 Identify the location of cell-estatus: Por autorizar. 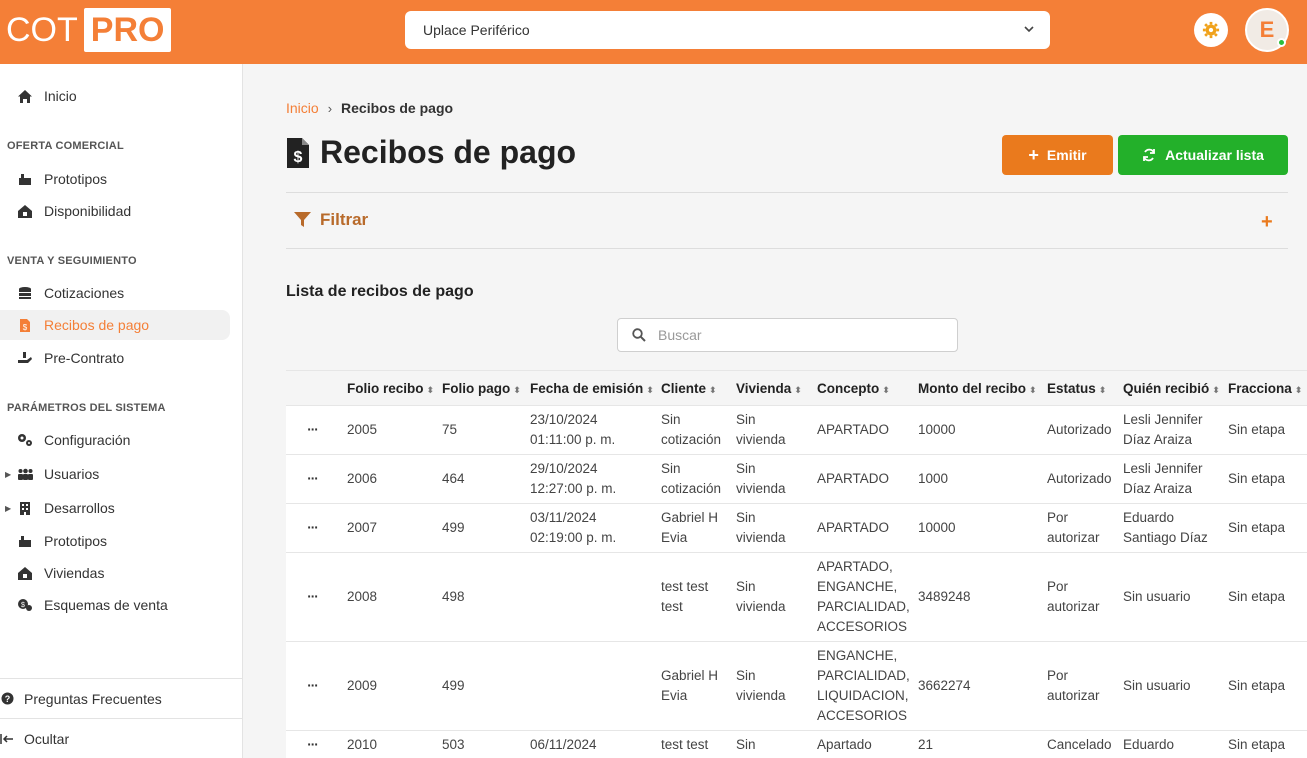
(1077, 528).